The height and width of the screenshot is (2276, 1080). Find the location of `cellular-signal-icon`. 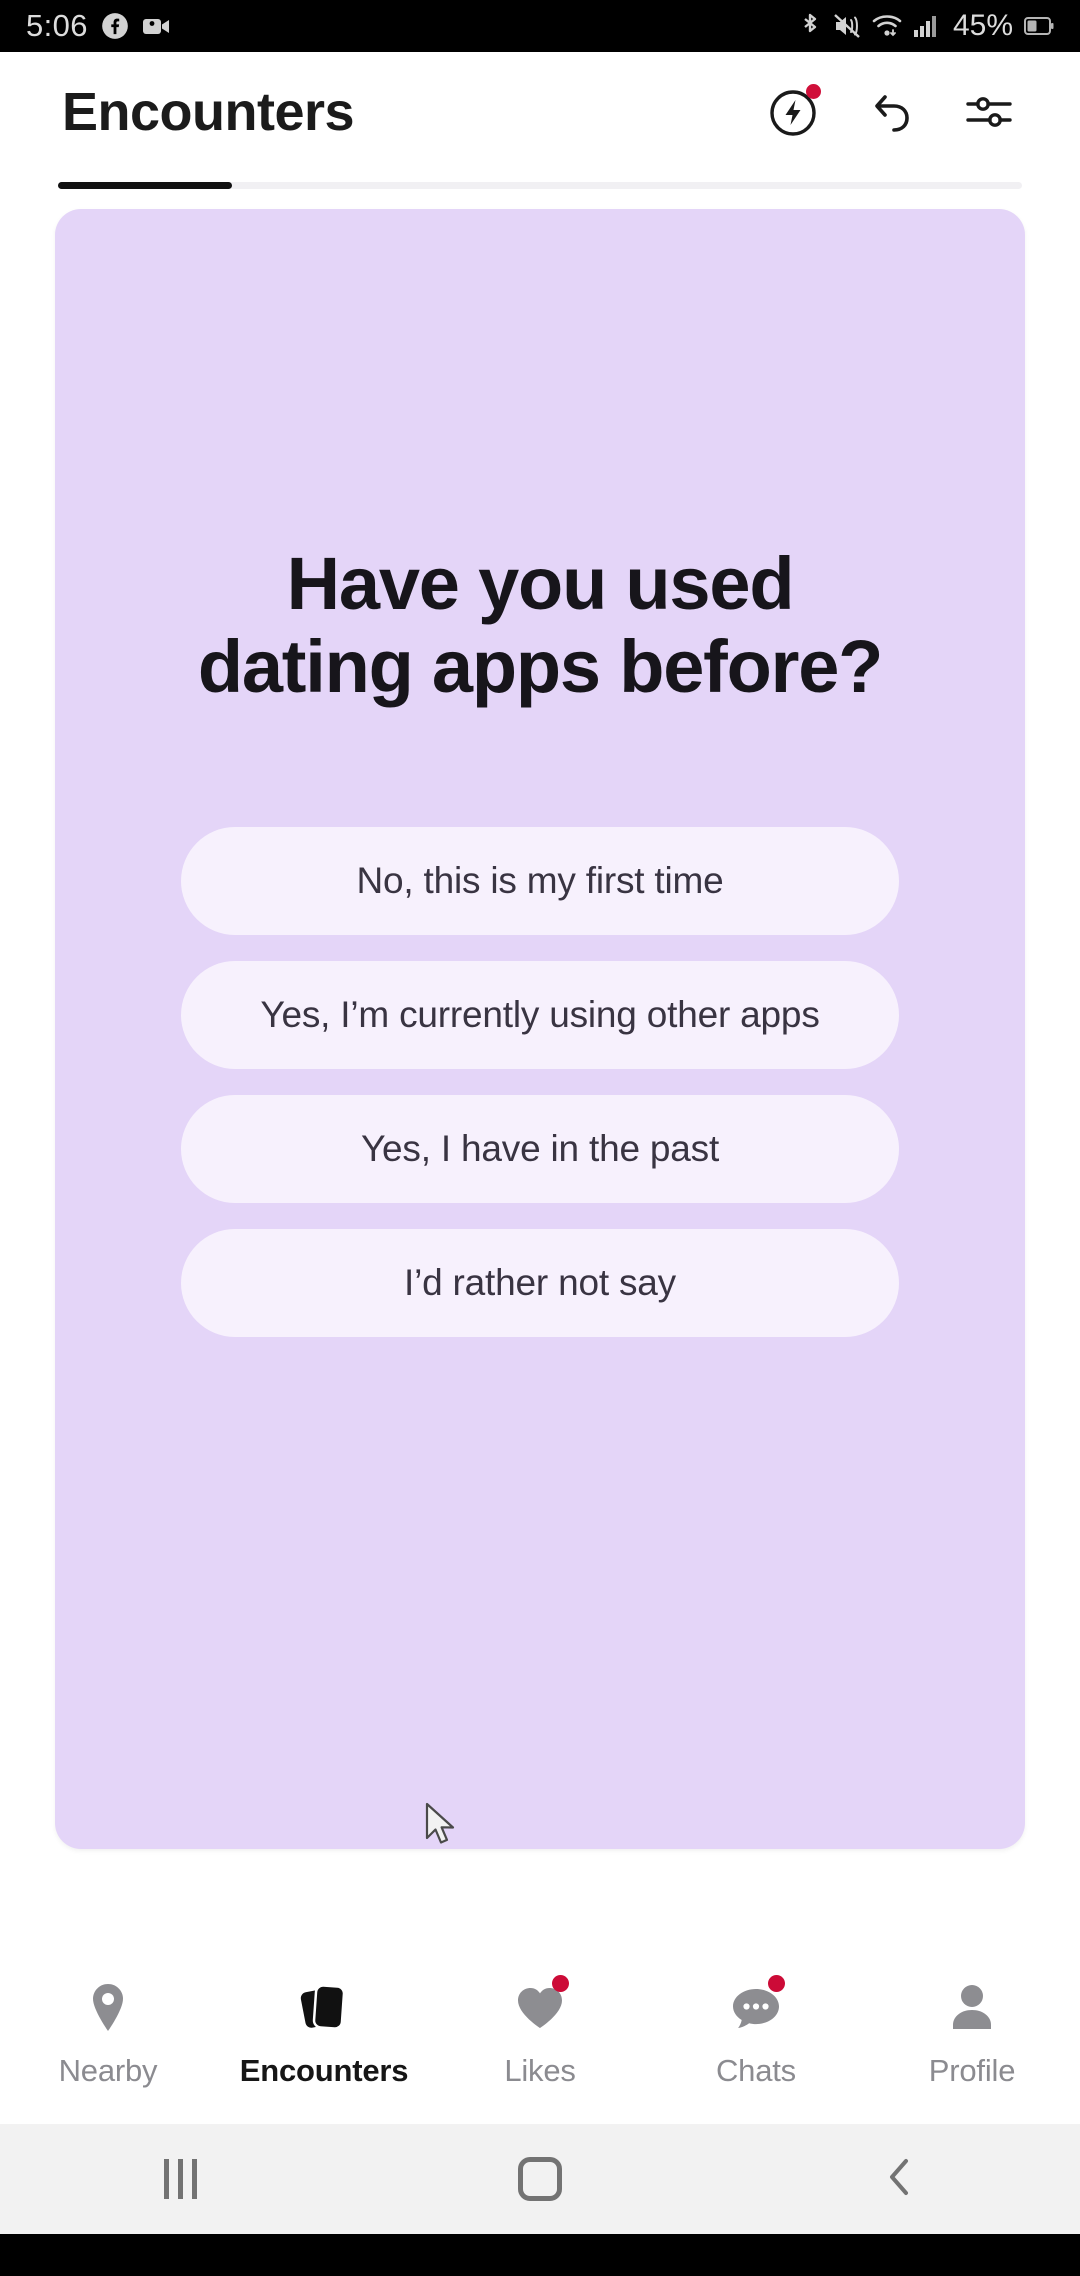

cellular-signal-icon is located at coordinates (926, 26).